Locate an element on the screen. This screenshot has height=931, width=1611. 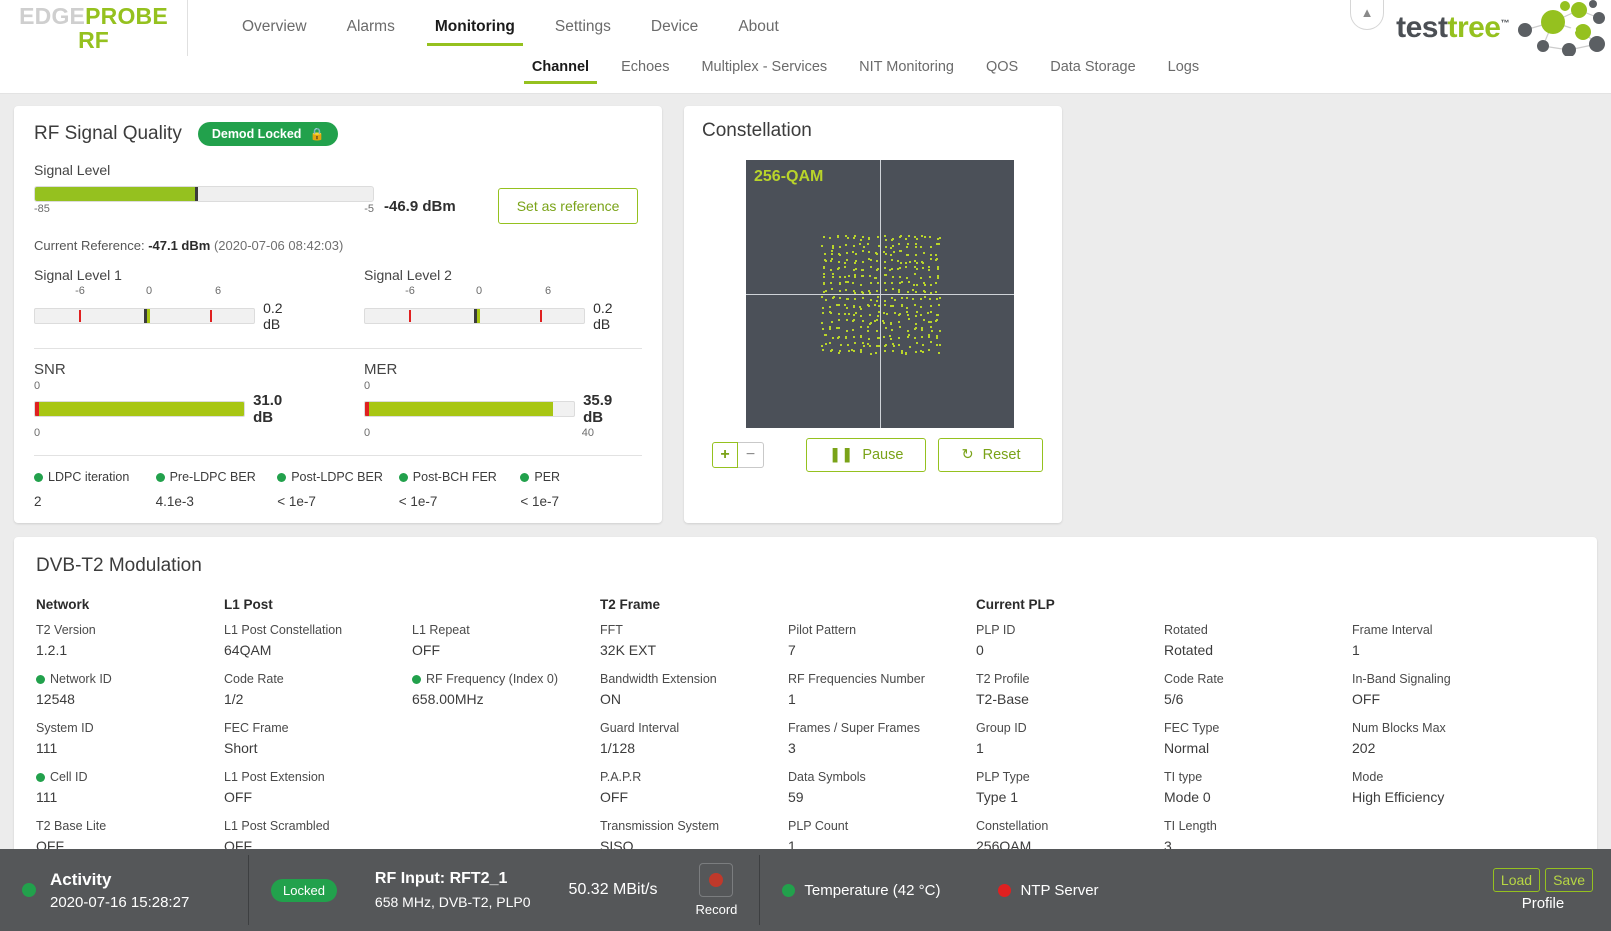
reset-button: ↻ Reset is located at coordinates (991, 455).